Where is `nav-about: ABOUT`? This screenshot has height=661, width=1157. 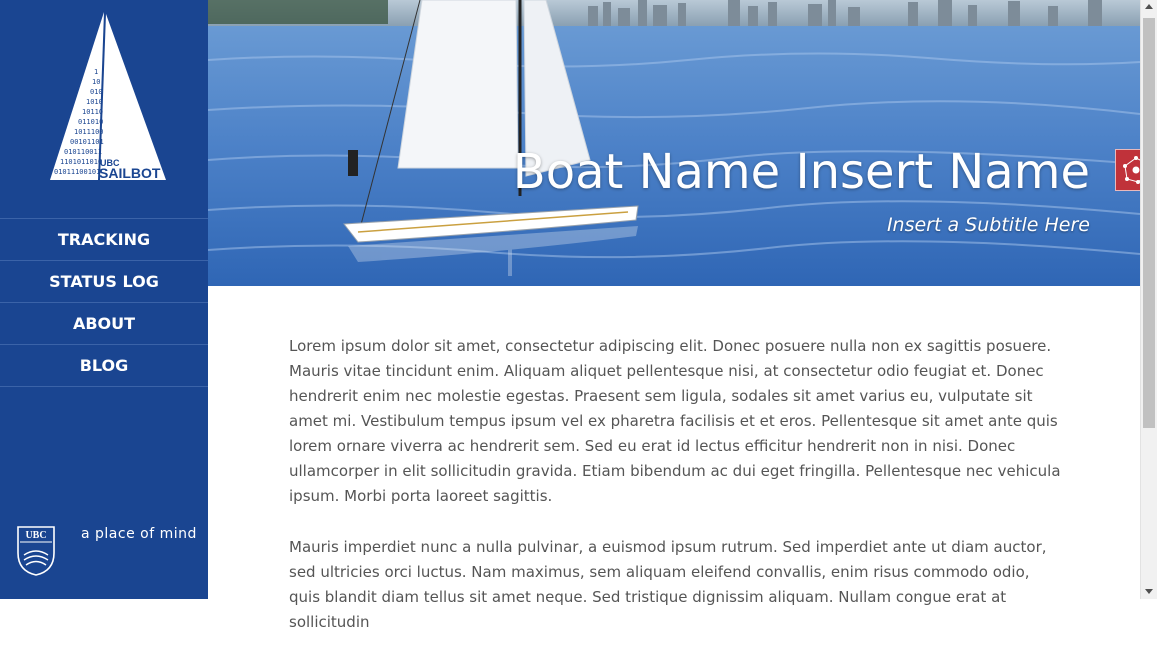
nav-about: ABOUT is located at coordinates (104, 323).